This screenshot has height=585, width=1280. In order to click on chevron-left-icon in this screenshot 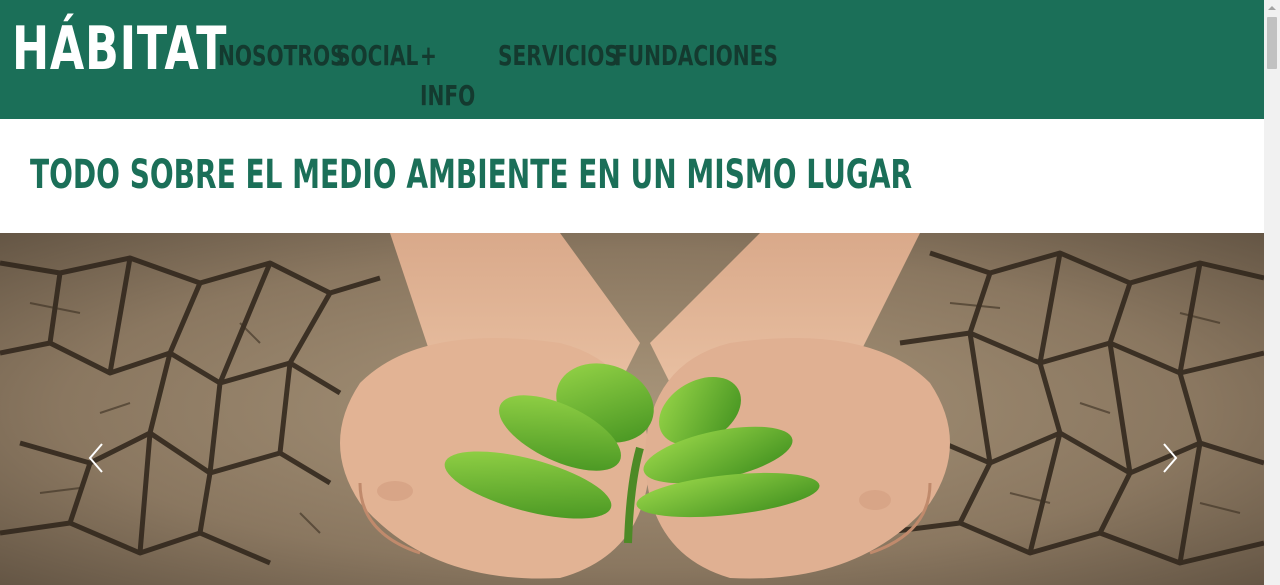, I will do `click(95, 458)`.